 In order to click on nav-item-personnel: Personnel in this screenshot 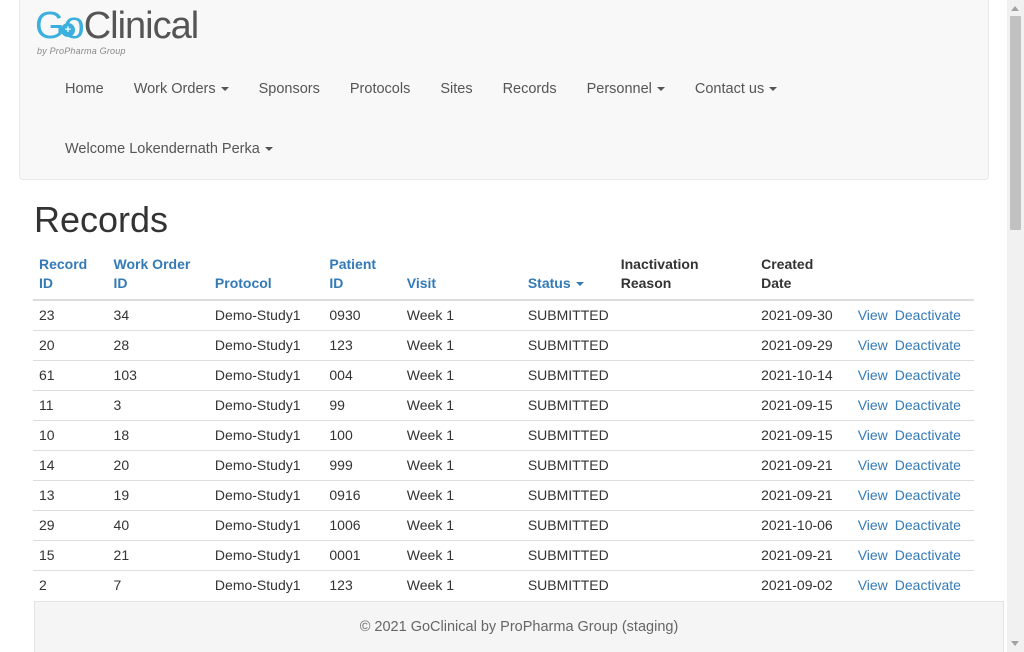, I will do `click(626, 89)`.